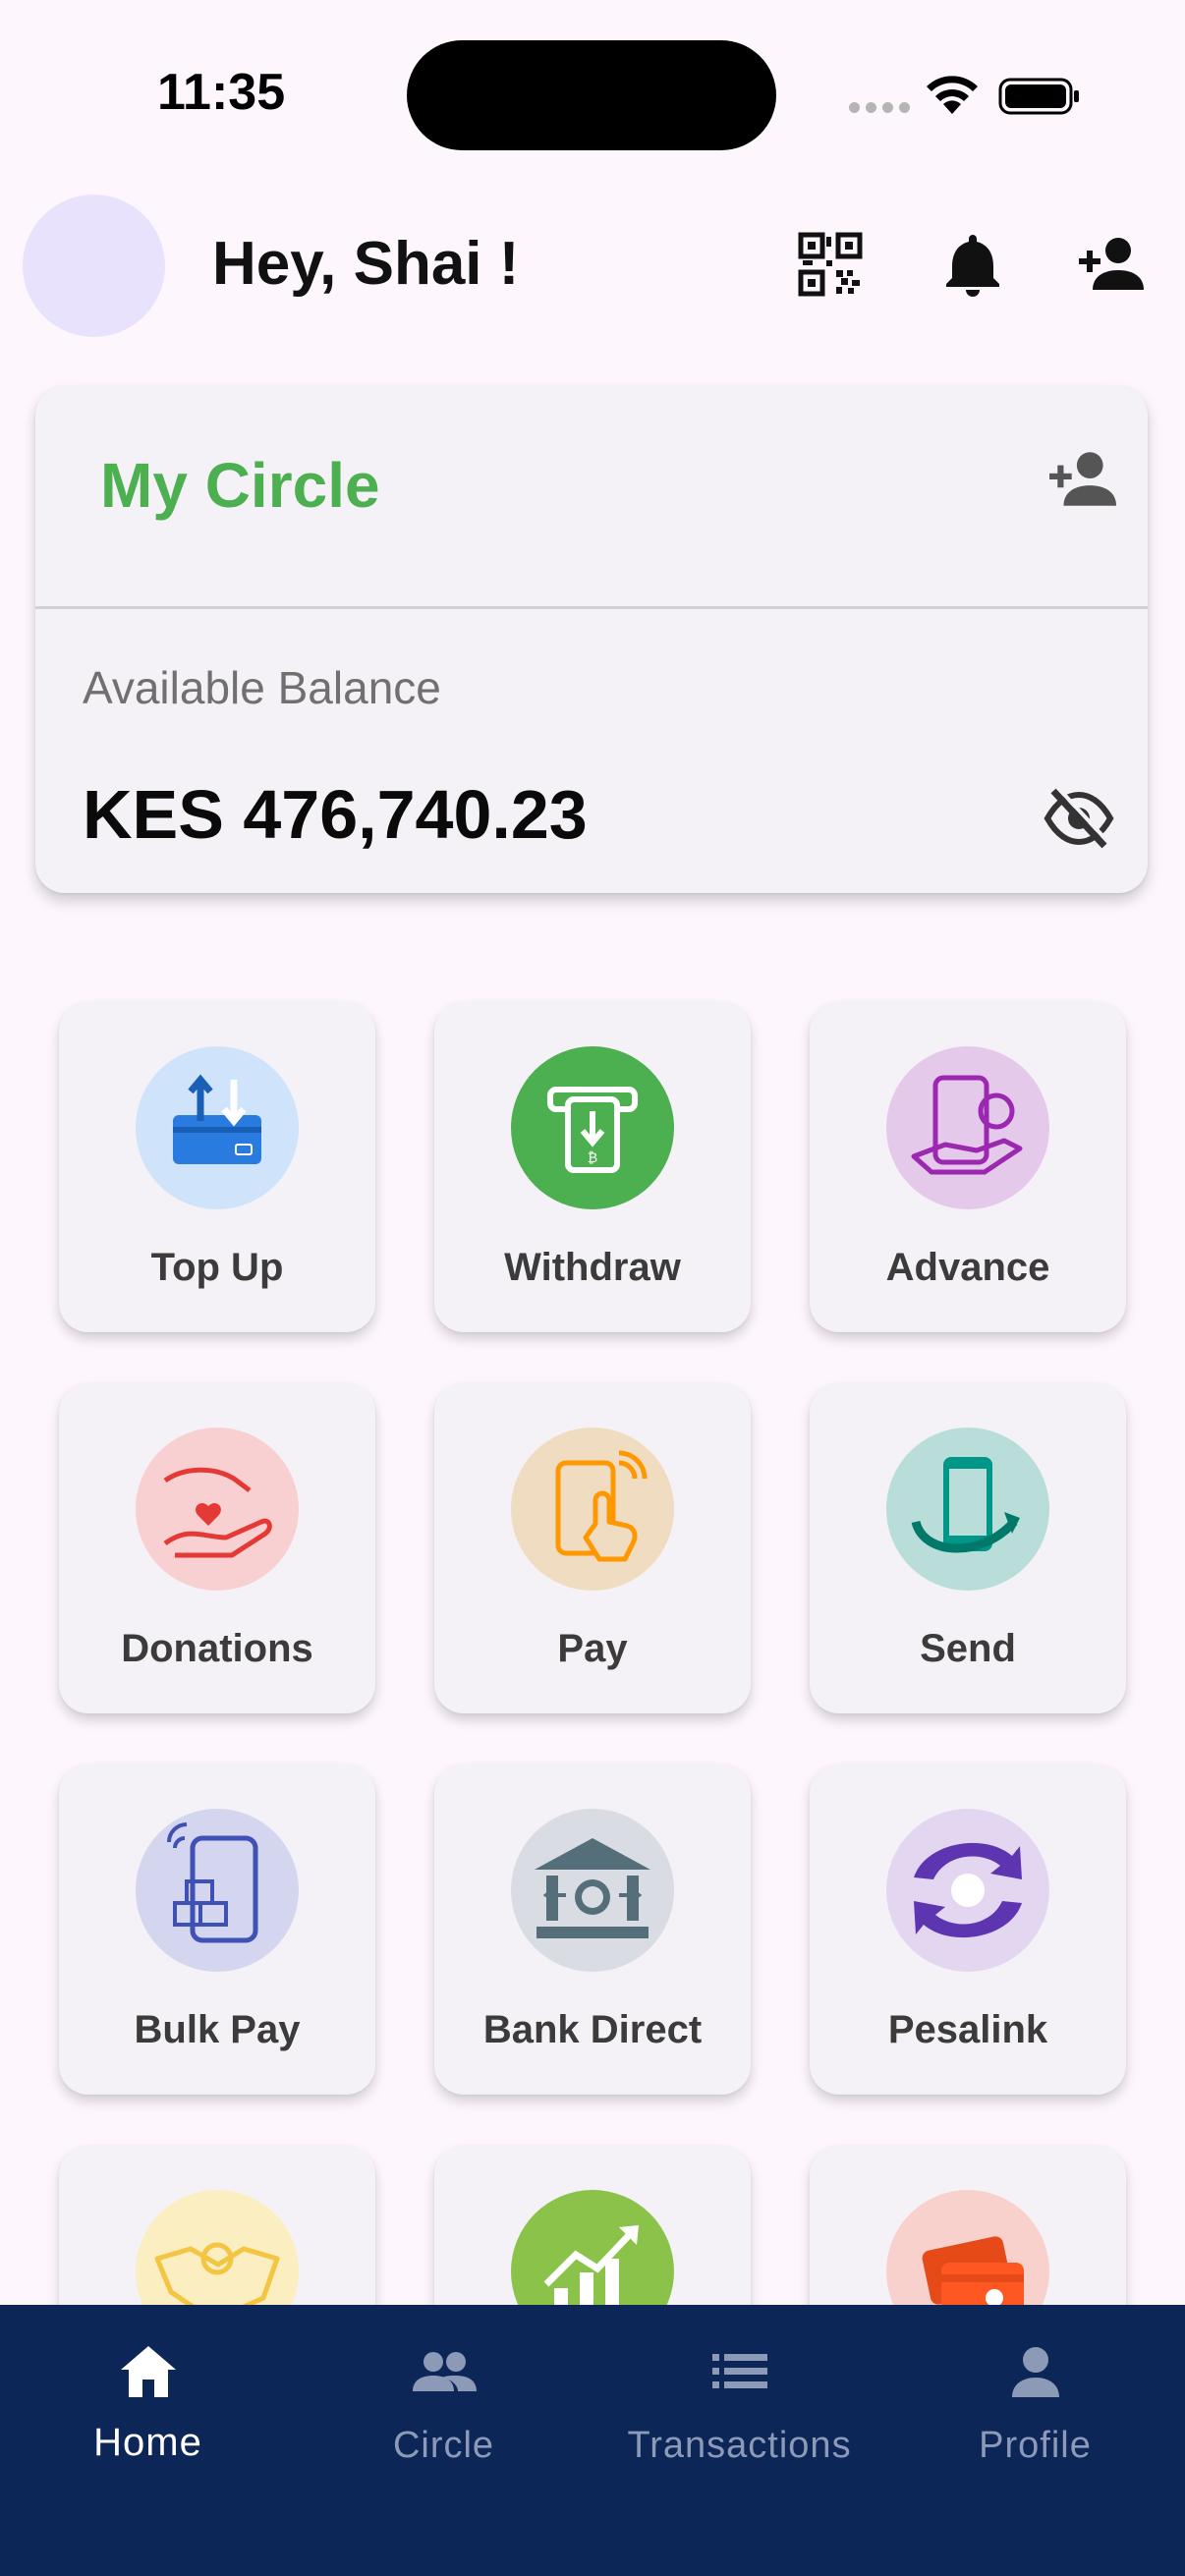 Image resolution: width=1185 pixels, height=2576 pixels. I want to click on advance-icon, so click(968, 1127).